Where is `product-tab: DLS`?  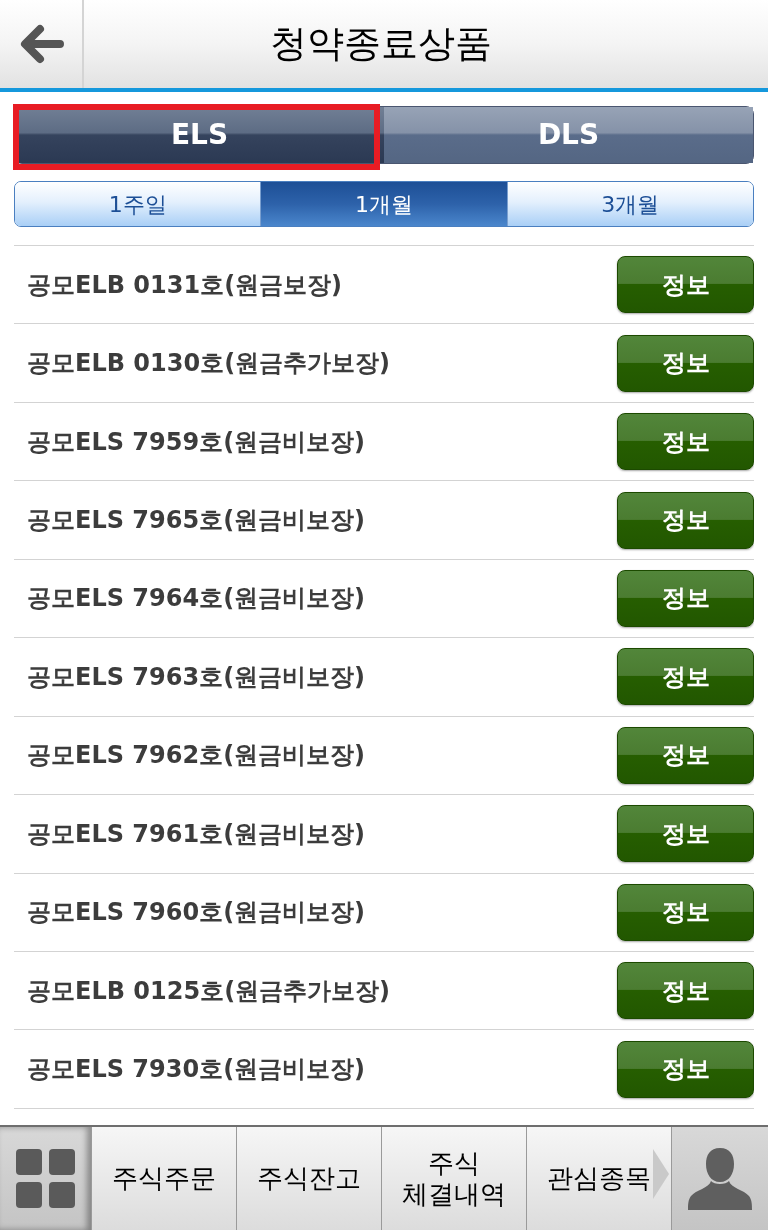
product-tab: DLS is located at coordinates (568, 135).